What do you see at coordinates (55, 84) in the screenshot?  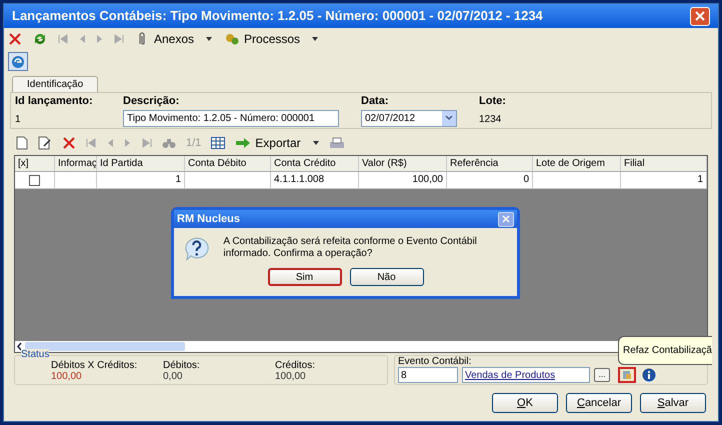 I see `tab: Identificação` at bounding box center [55, 84].